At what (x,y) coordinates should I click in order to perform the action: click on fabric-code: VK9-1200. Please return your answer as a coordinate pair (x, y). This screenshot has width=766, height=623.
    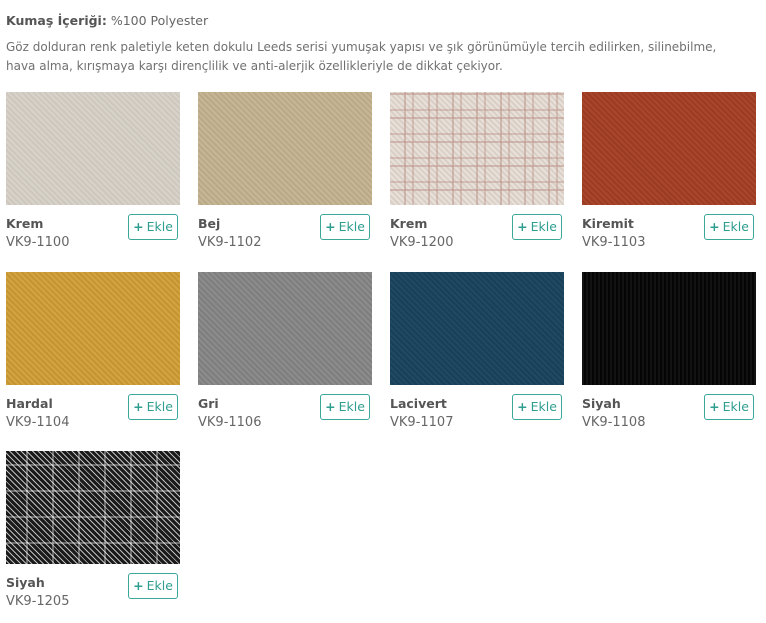
    Looking at the image, I should click on (422, 242).